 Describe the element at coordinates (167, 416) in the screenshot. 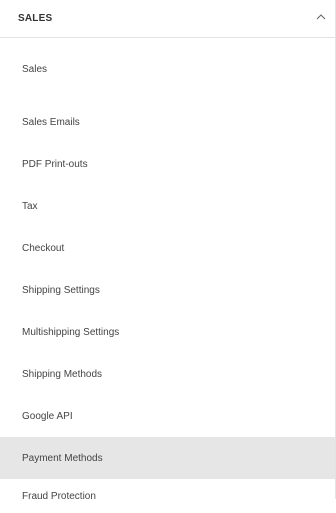

I see `nav-item-google-api: Google API` at that location.